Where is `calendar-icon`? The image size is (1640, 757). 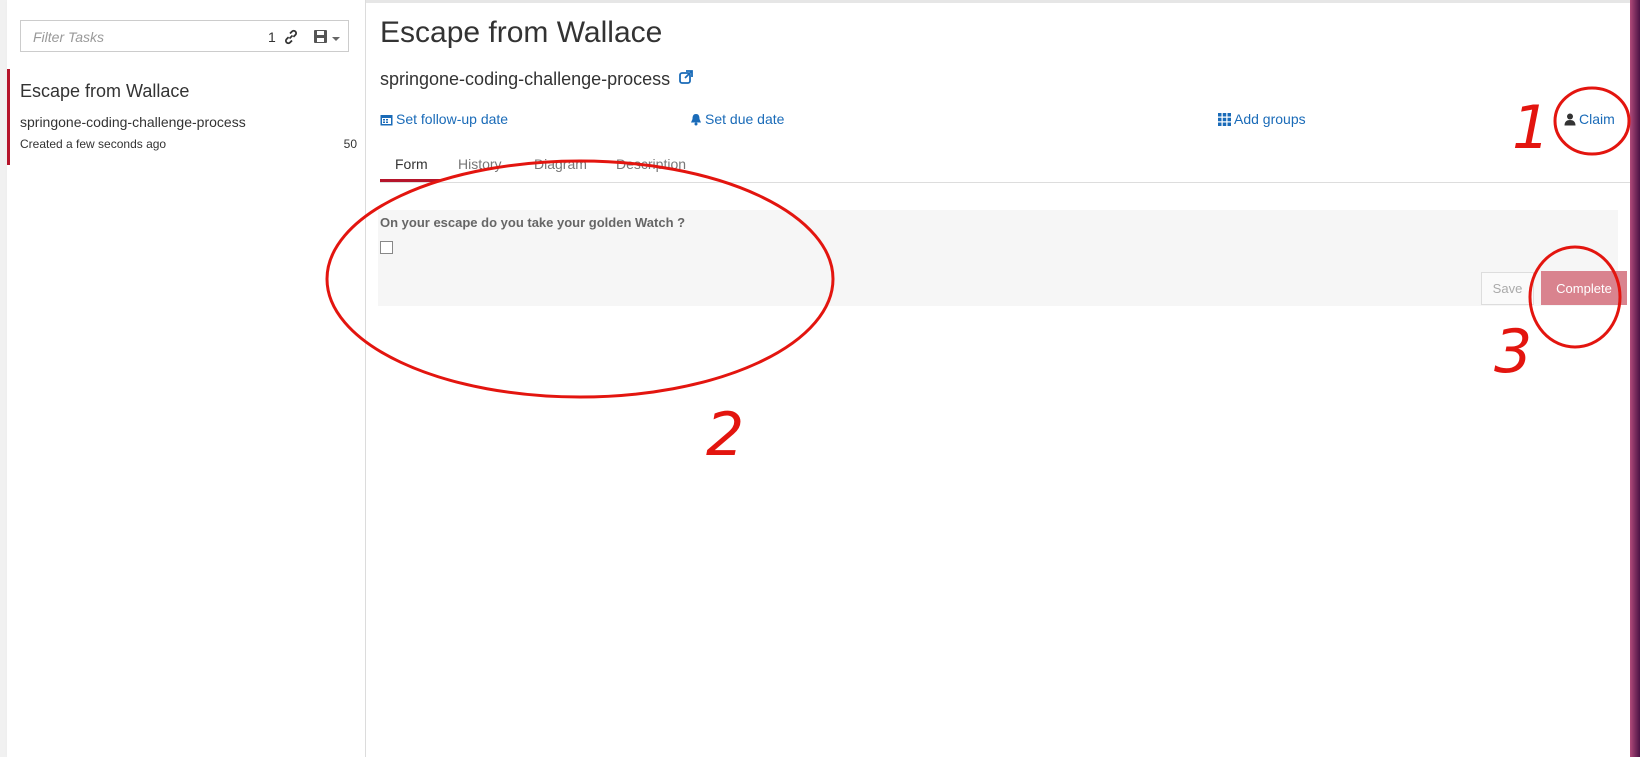
calendar-icon is located at coordinates (386, 120).